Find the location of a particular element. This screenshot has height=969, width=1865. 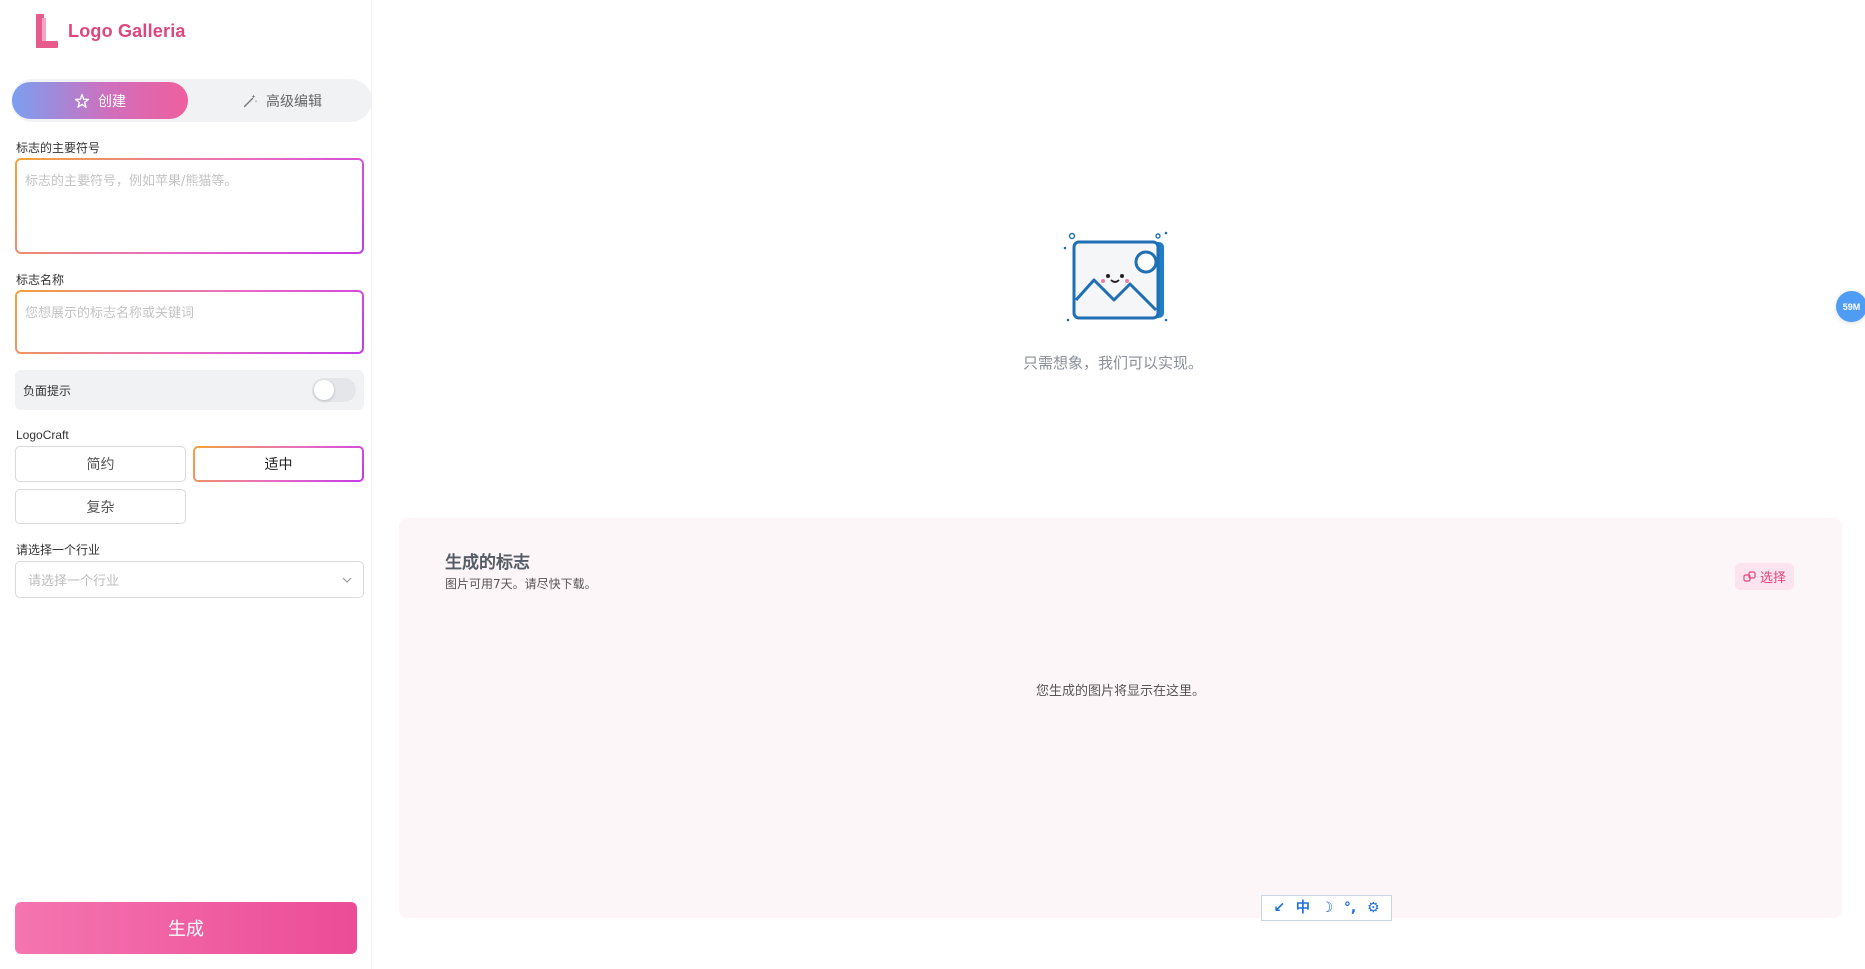

image-placeholder-icon is located at coordinates (1115, 276).